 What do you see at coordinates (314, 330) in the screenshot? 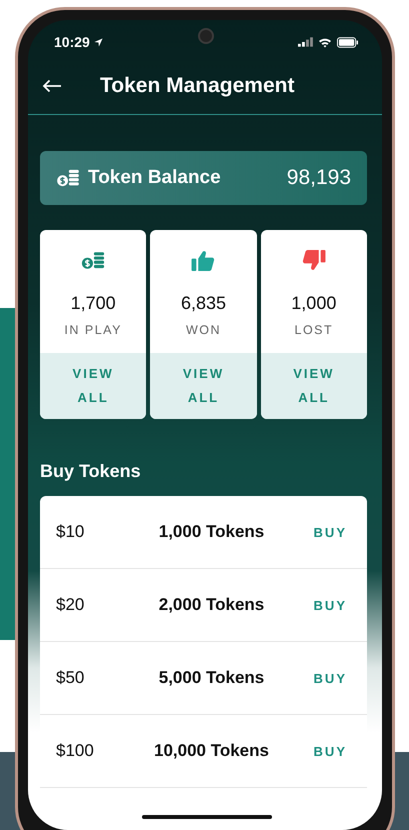
I see `stat-label: LOST` at bounding box center [314, 330].